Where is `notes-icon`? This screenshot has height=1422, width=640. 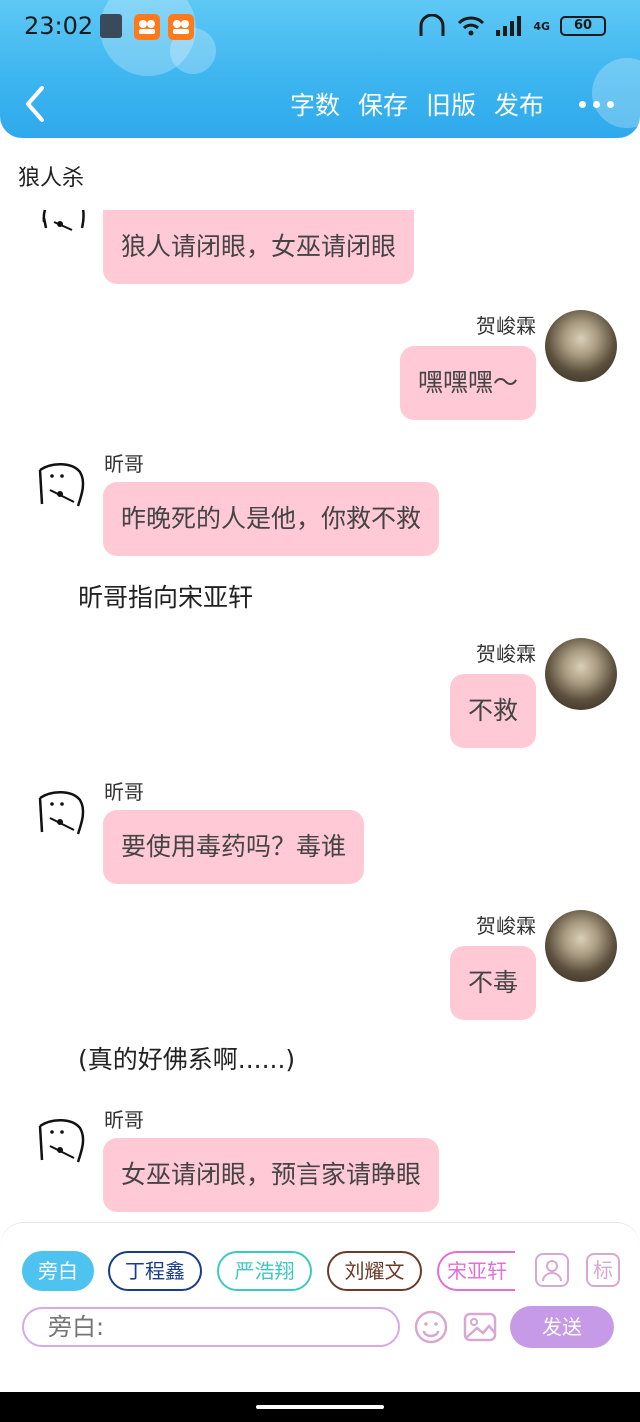 notes-icon is located at coordinates (111, 26).